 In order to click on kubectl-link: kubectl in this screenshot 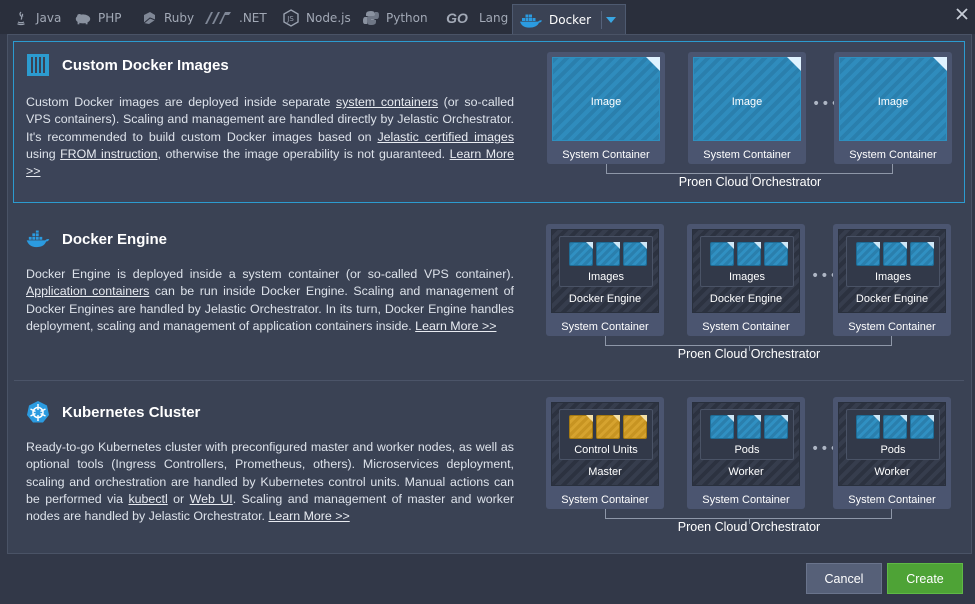, I will do `click(147, 499)`.